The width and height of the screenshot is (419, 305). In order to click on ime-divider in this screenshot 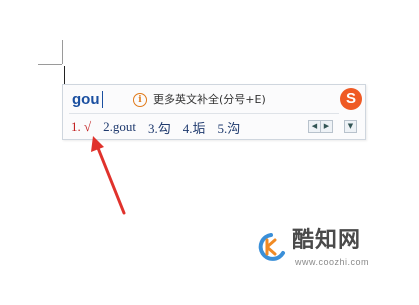, I will do `click(204, 113)`.